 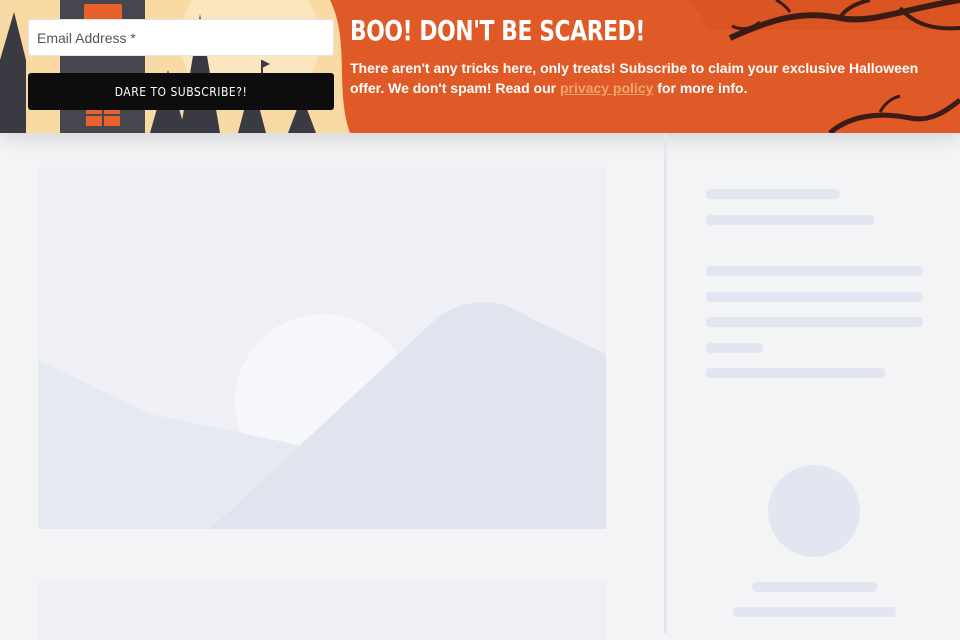 What do you see at coordinates (814, 587) in the screenshot?
I see `profile-name-placeholder` at bounding box center [814, 587].